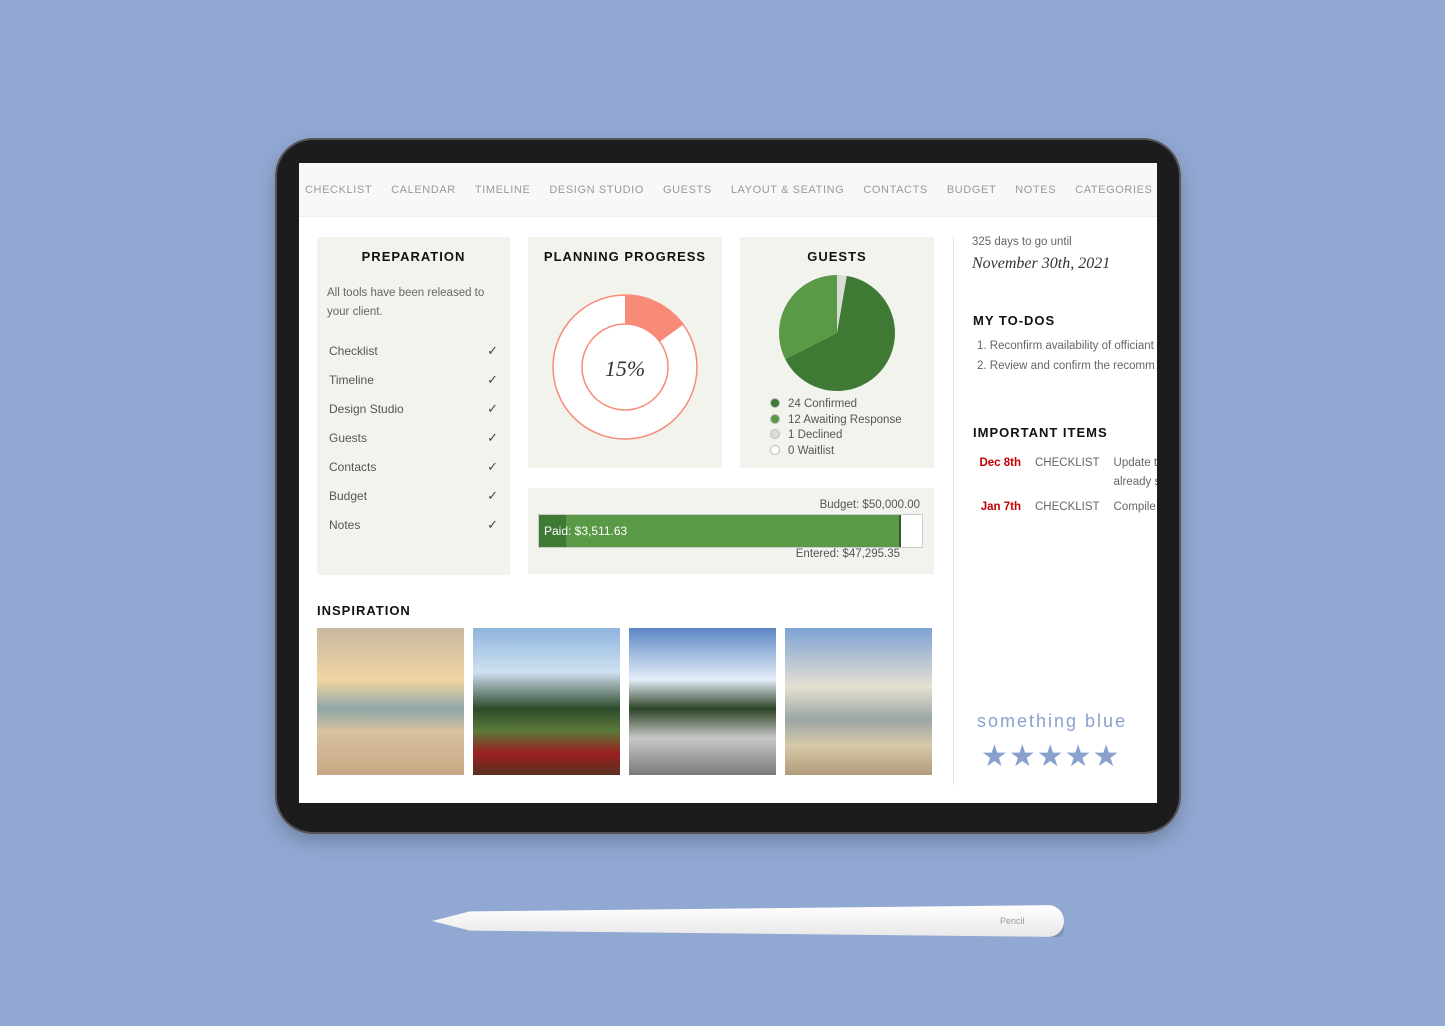 The width and height of the screenshot is (1445, 1026). What do you see at coordinates (503, 190) in the screenshot?
I see `nav-timeline: TIMELINE` at bounding box center [503, 190].